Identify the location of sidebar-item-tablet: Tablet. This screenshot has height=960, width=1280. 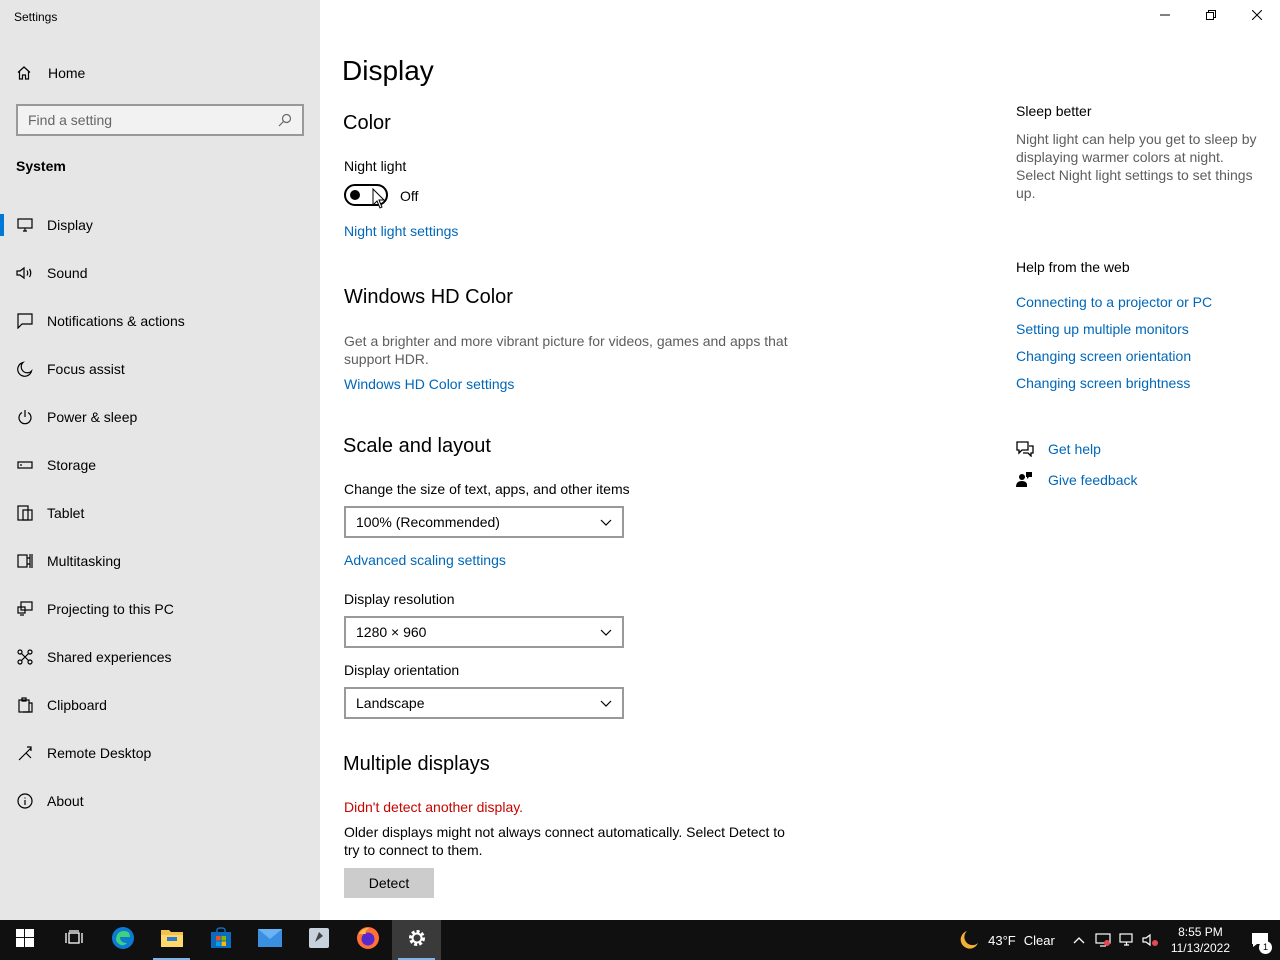
(160, 513).